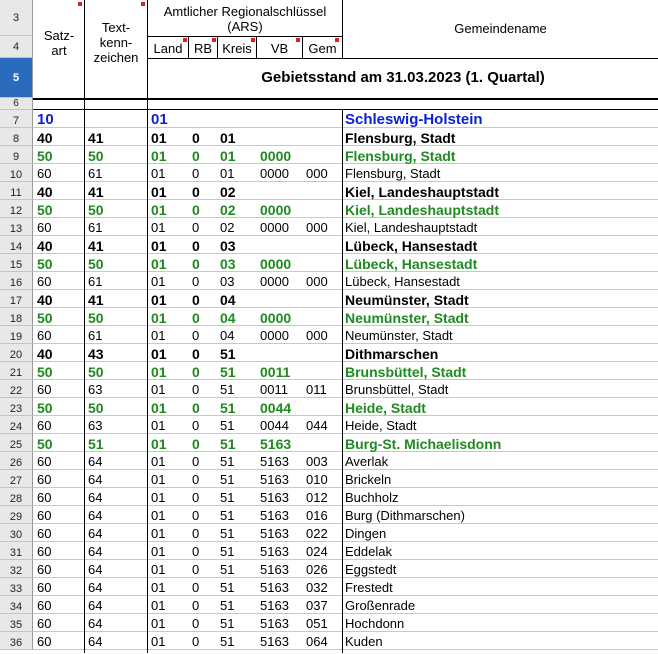  What do you see at coordinates (317, 426) in the screenshot?
I see `cell-gem: 044` at bounding box center [317, 426].